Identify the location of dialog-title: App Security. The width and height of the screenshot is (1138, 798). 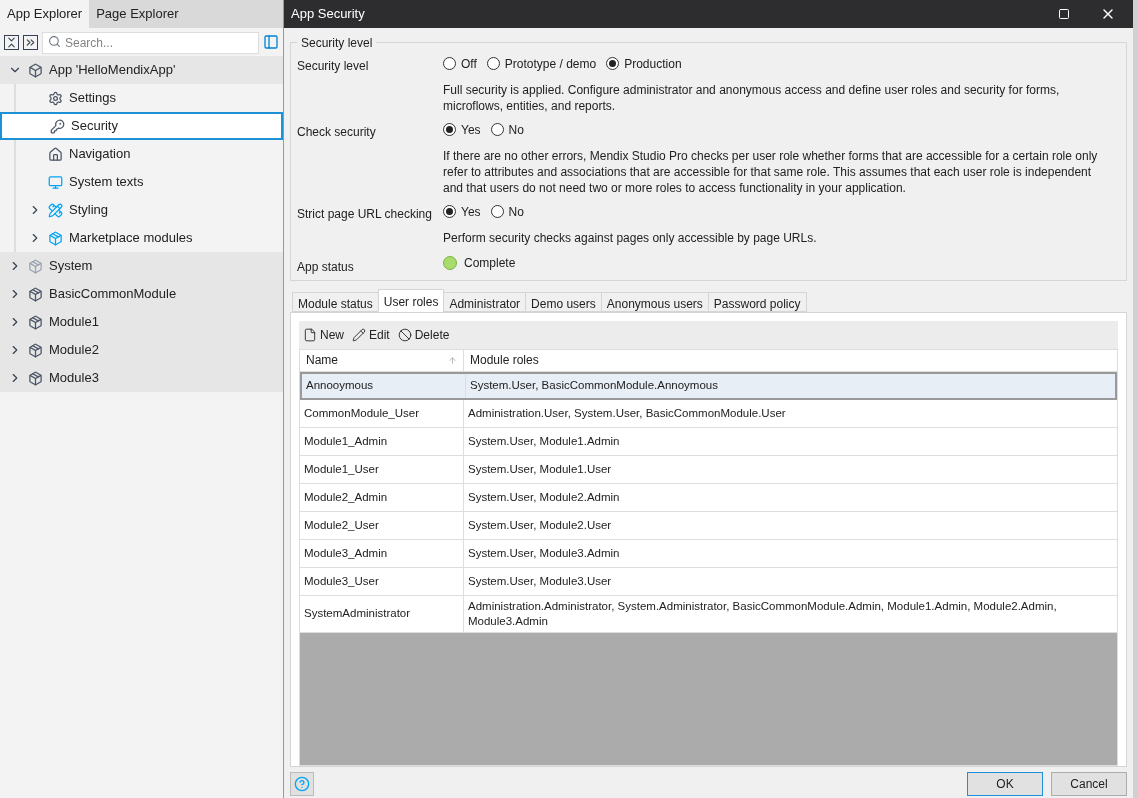
(328, 14).